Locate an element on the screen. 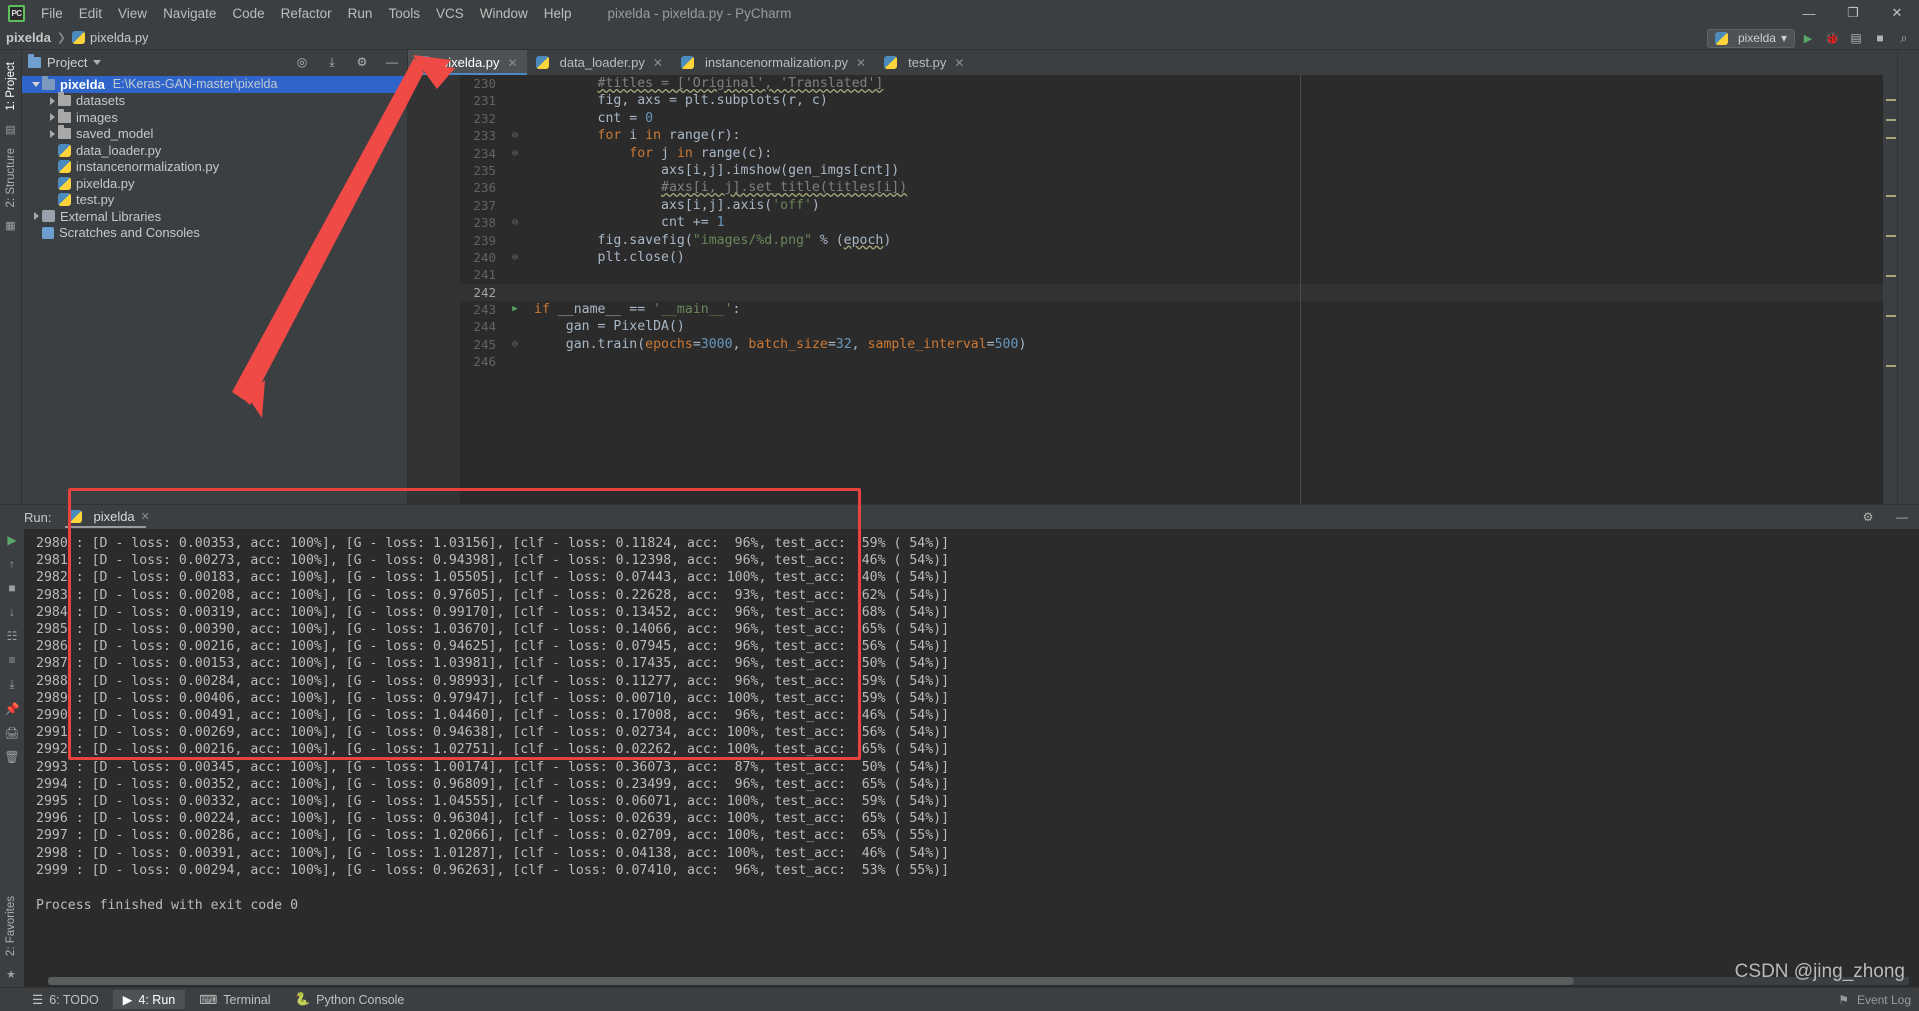 This screenshot has width=1919, height=1011. project-scope-chevron-icon is located at coordinates (97, 62).